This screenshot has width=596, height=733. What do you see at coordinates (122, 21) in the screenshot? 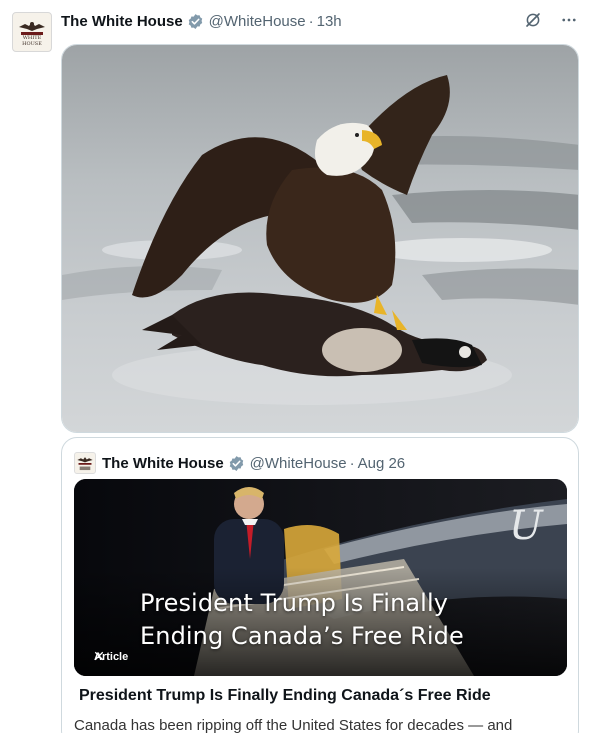
I see `author-name: The White House` at bounding box center [122, 21].